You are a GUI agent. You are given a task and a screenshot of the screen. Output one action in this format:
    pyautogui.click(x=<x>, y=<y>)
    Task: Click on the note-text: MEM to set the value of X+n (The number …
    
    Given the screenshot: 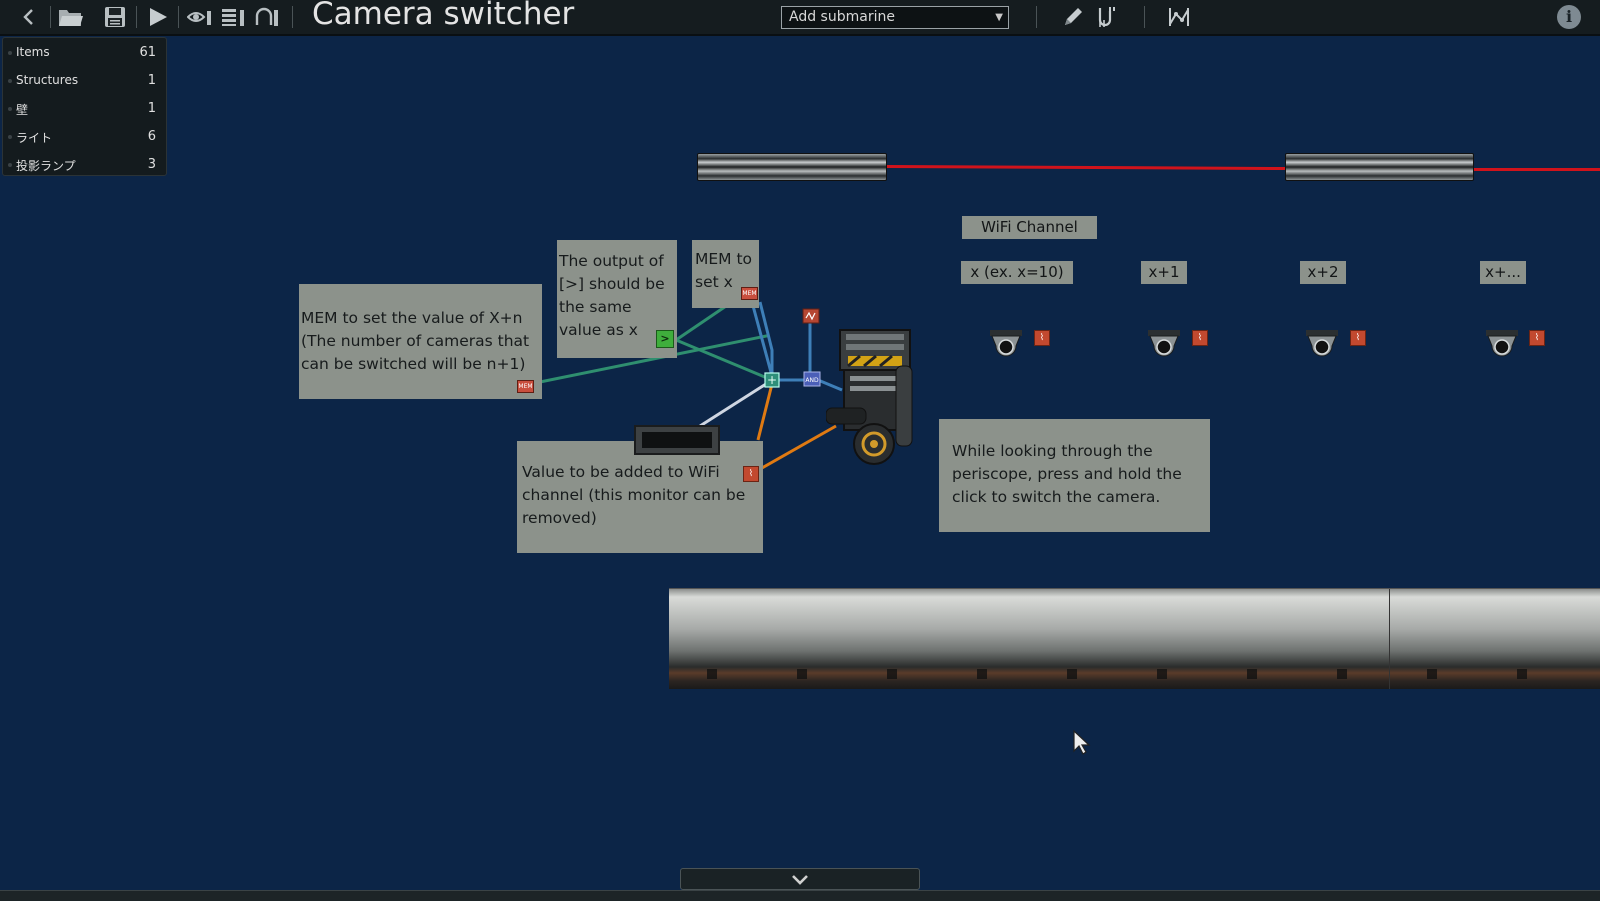 What is the action you would take?
    pyautogui.click(x=415, y=341)
    